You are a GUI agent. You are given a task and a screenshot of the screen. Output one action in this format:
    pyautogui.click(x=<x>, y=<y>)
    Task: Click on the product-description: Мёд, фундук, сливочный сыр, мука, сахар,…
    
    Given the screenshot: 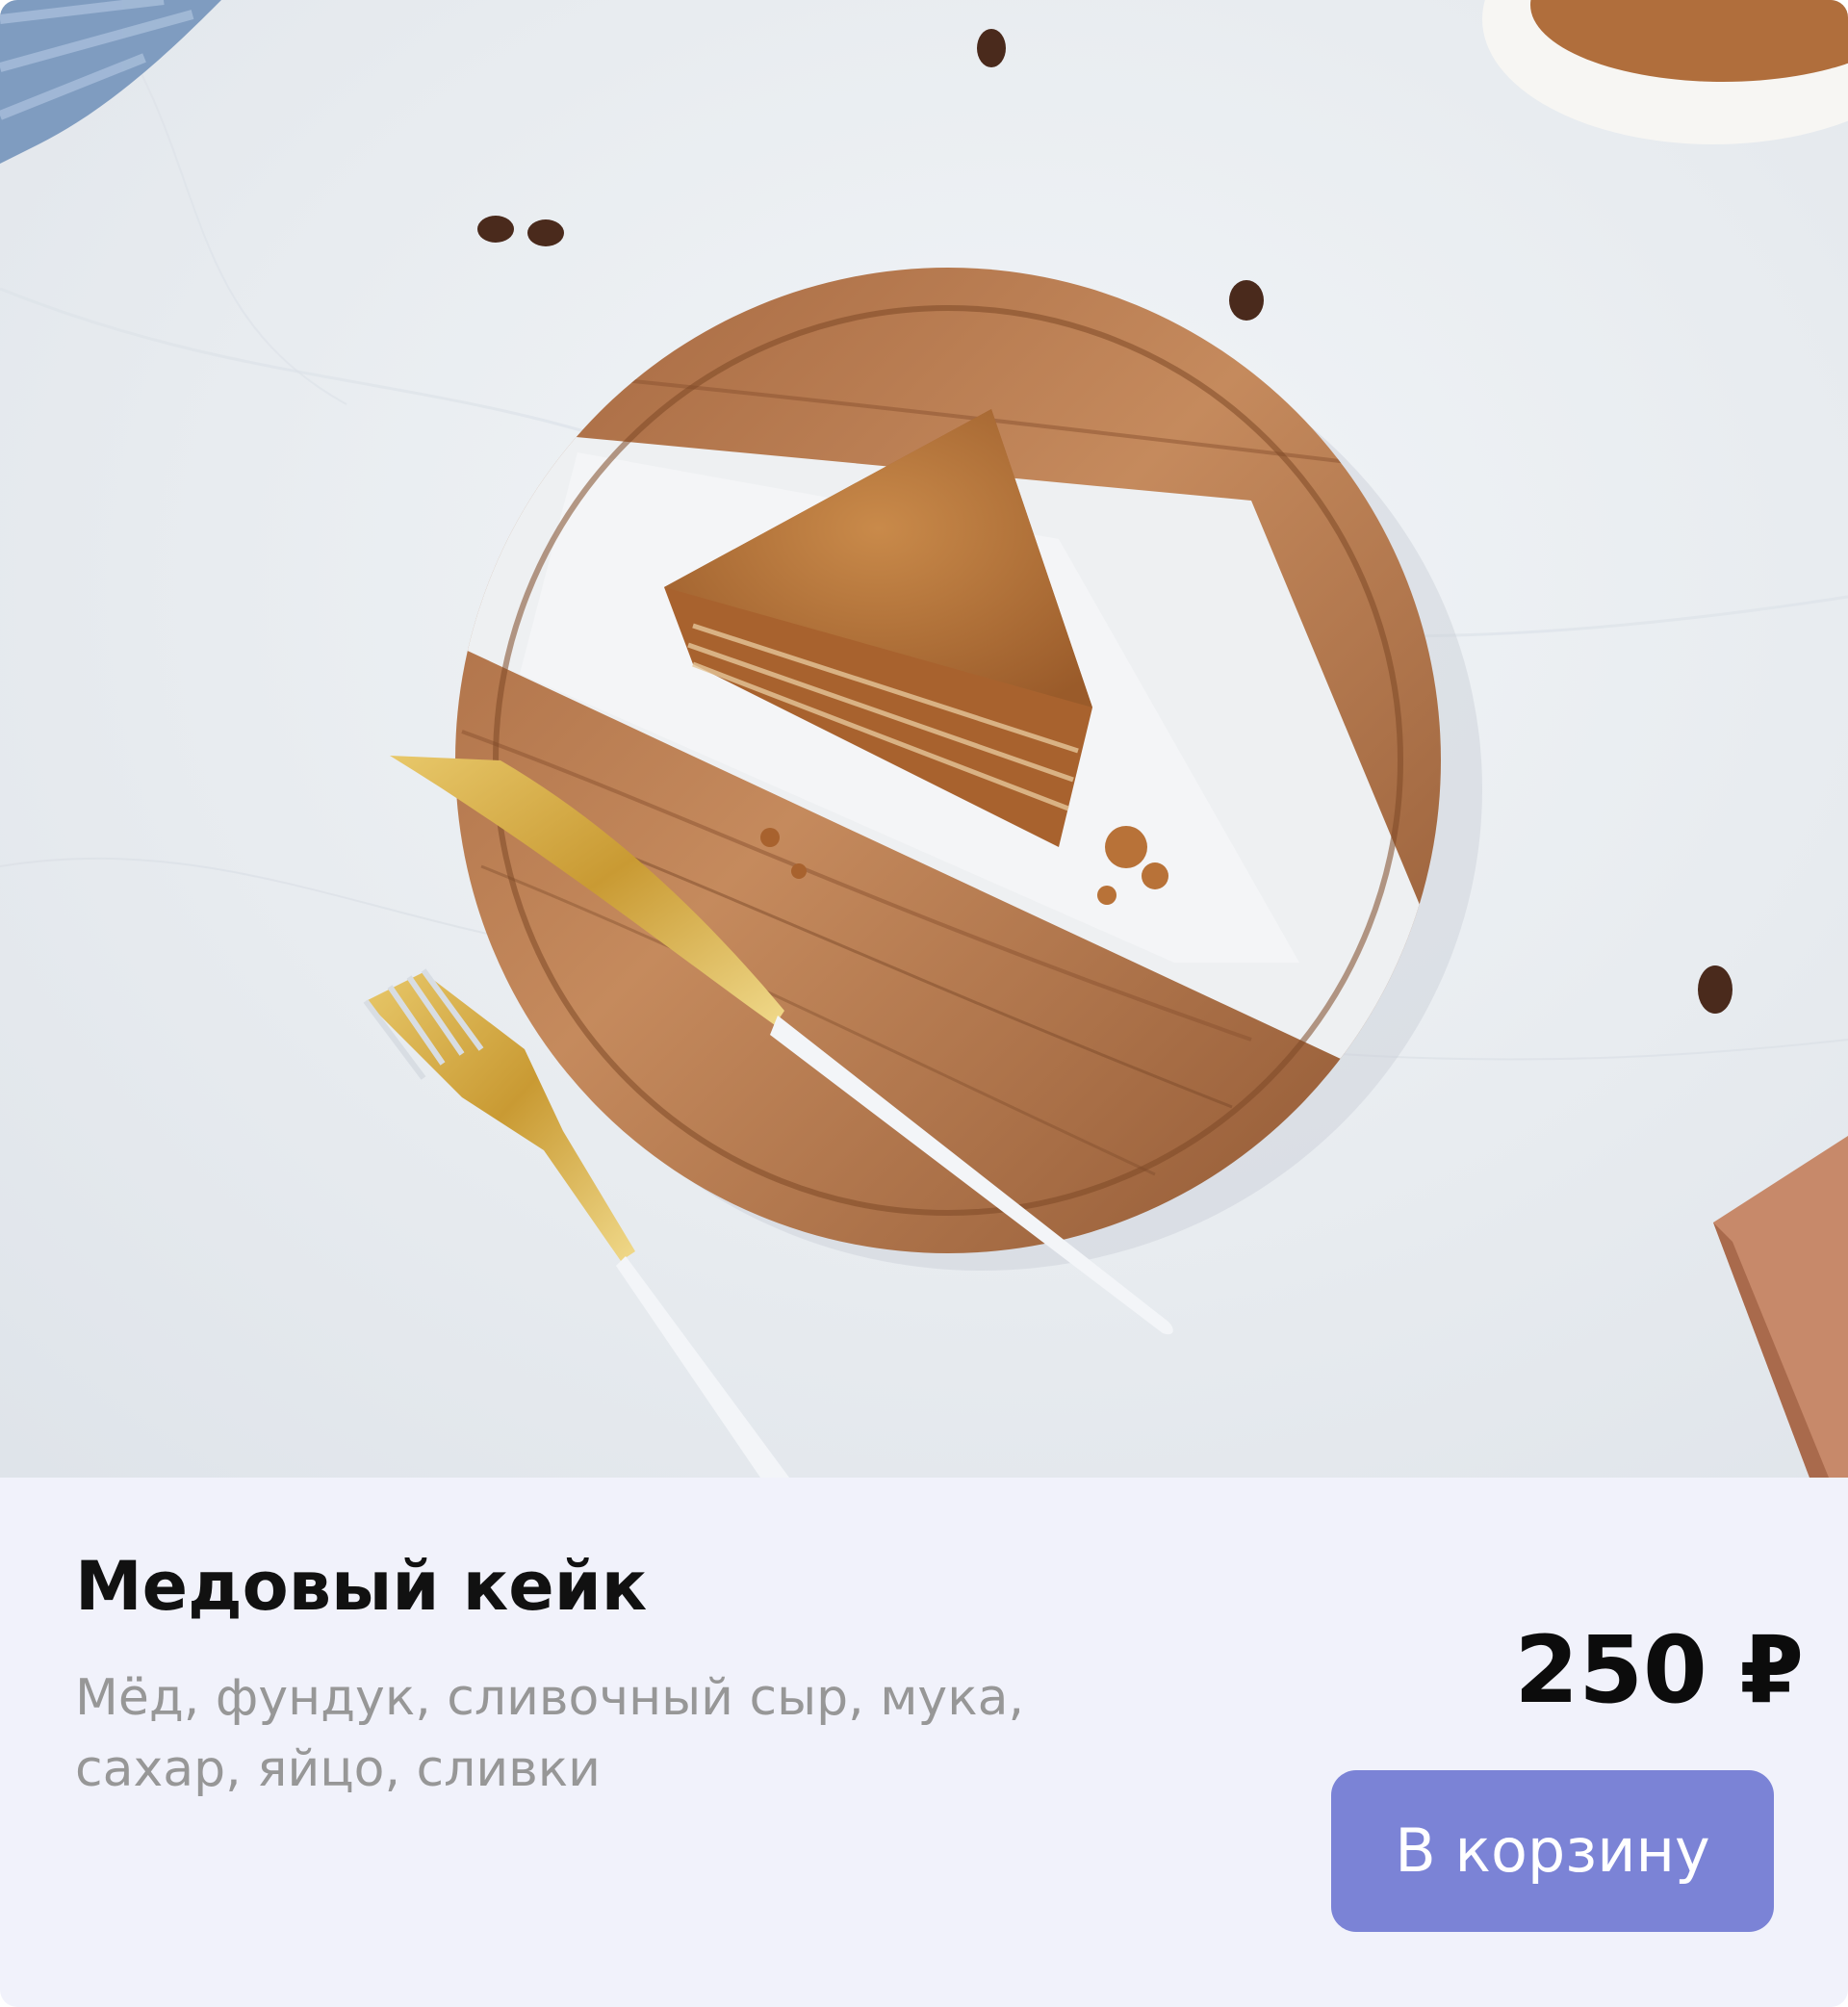 What is the action you would take?
    pyautogui.click(x=549, y=1733)
    